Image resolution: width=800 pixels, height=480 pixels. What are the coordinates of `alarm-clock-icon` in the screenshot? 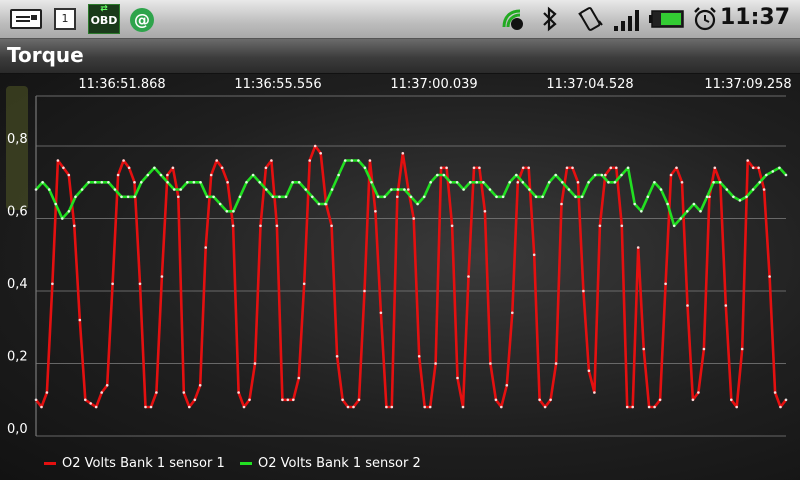 It's located at (705, 19).